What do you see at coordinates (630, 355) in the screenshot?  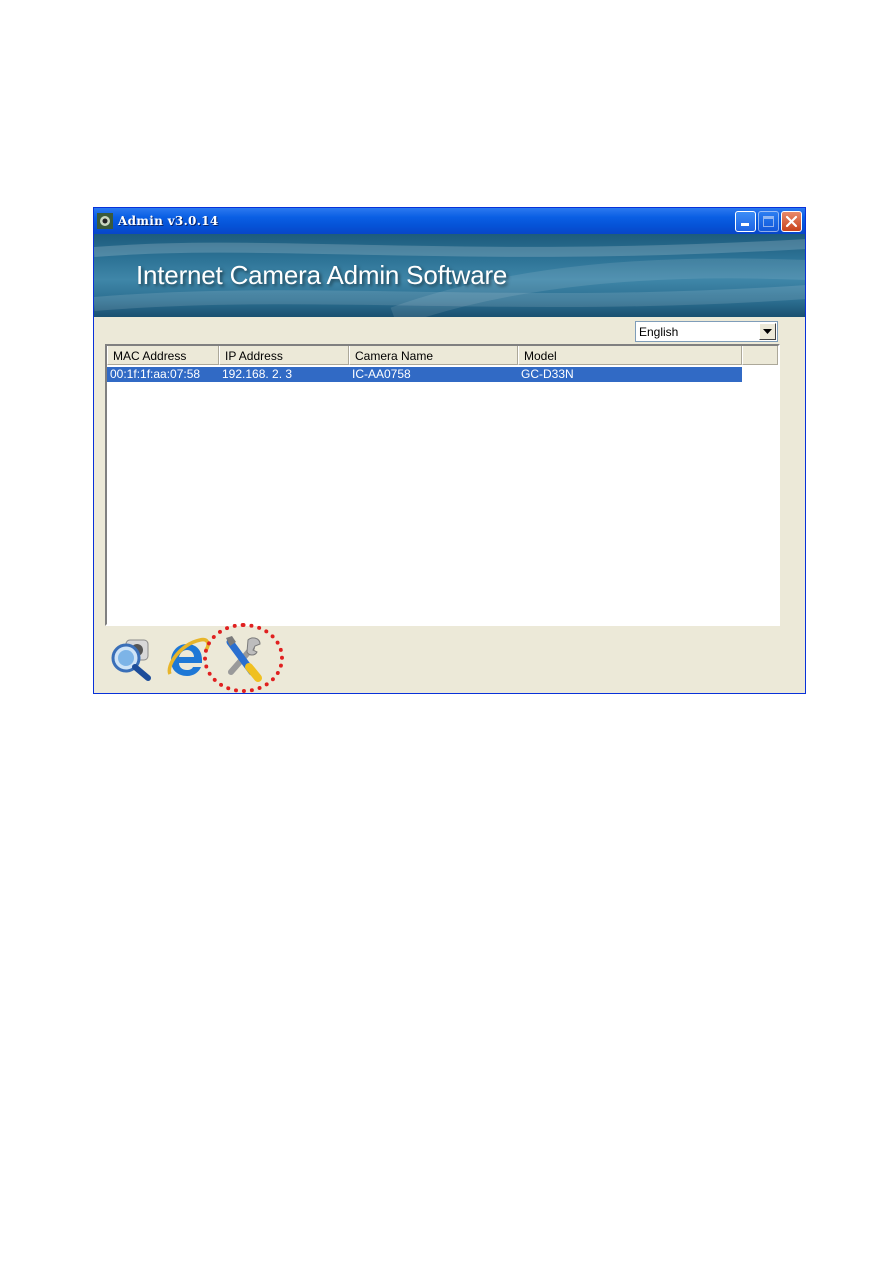 I see `column-header-model: Model` at bounding box center [630, 355].